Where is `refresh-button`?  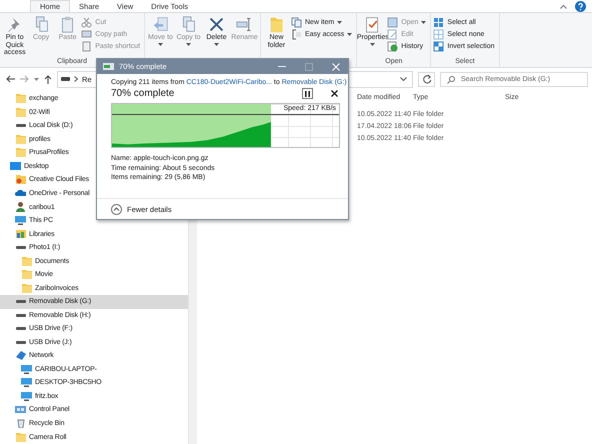 refresh-button is located at coordinates (426, 79).